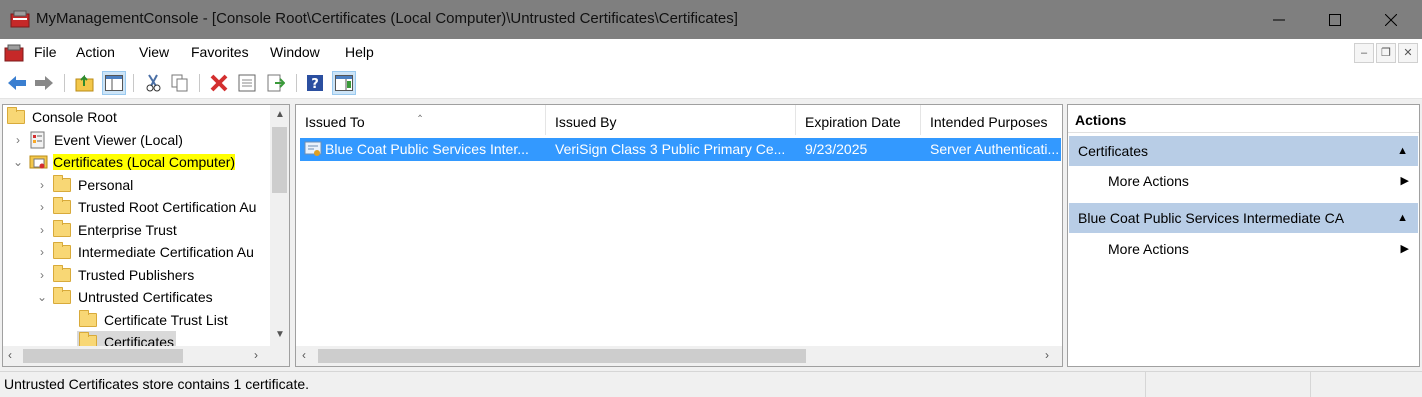  What do you see at coordinates (280, 114) in the screenshot?
I see `scroll-up-icon: ▲` at bounding box center [280, 114].